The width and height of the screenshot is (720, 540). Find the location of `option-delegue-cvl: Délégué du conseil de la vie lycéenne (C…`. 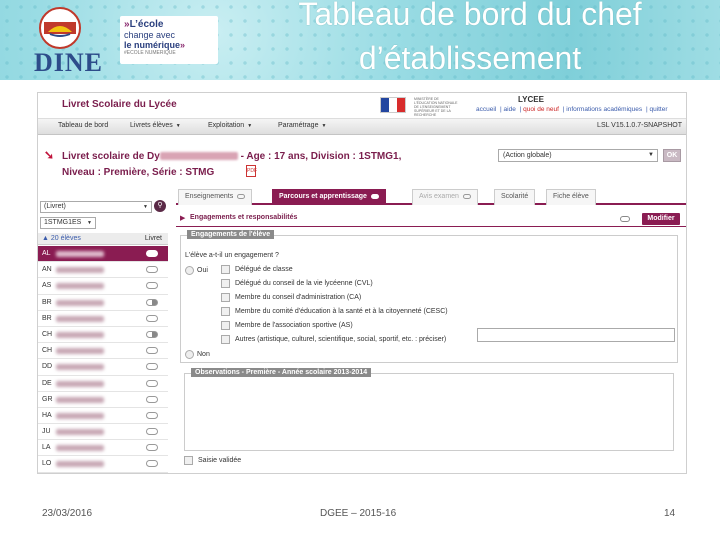

option-delegue-cvl: Délégué du conseil de la vie lycéenne (C… is located at coordinates (304, 283).